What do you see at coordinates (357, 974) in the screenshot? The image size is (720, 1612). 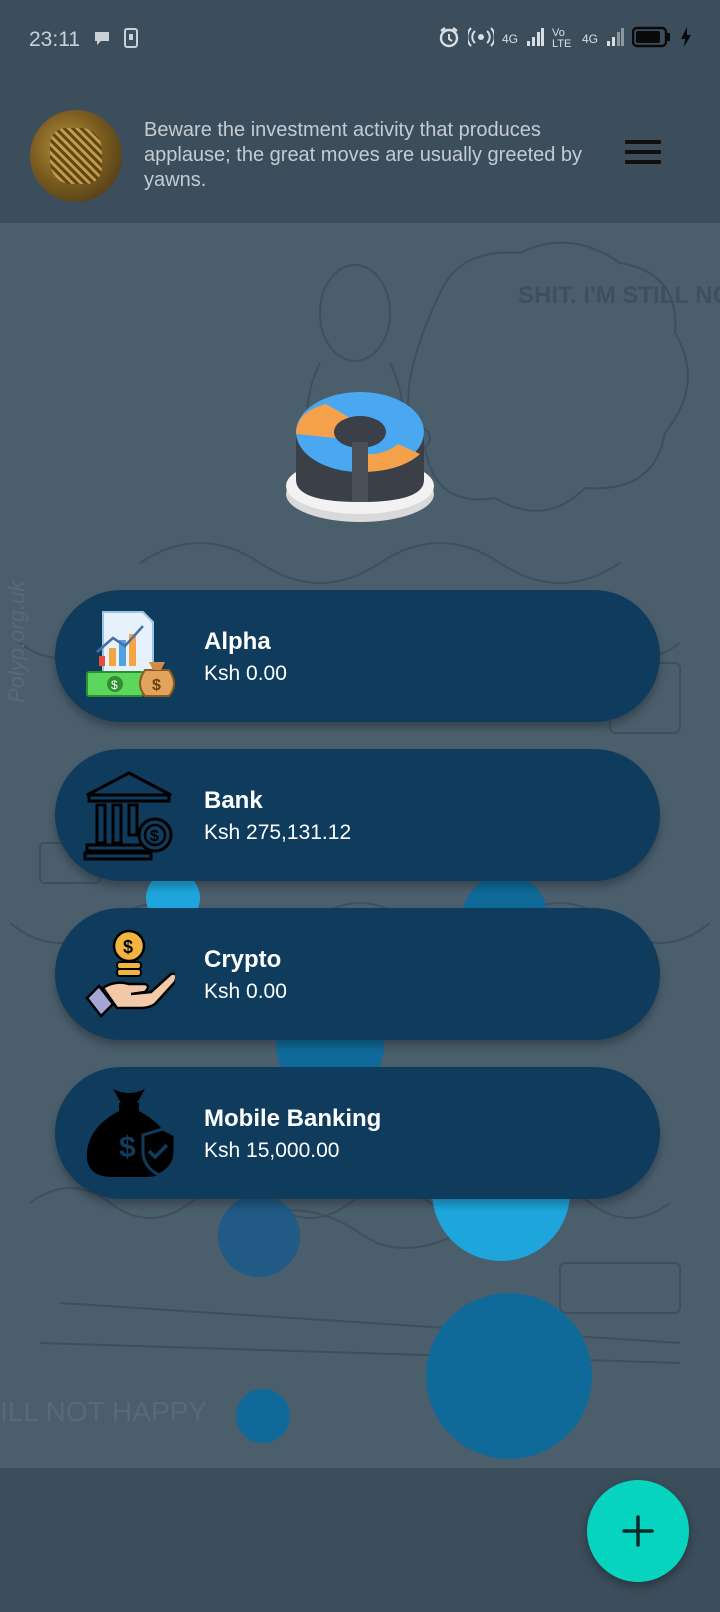 I see `account-card-crypto: $ Crypto Ksh 0.00` at bounding box center [357, 974].